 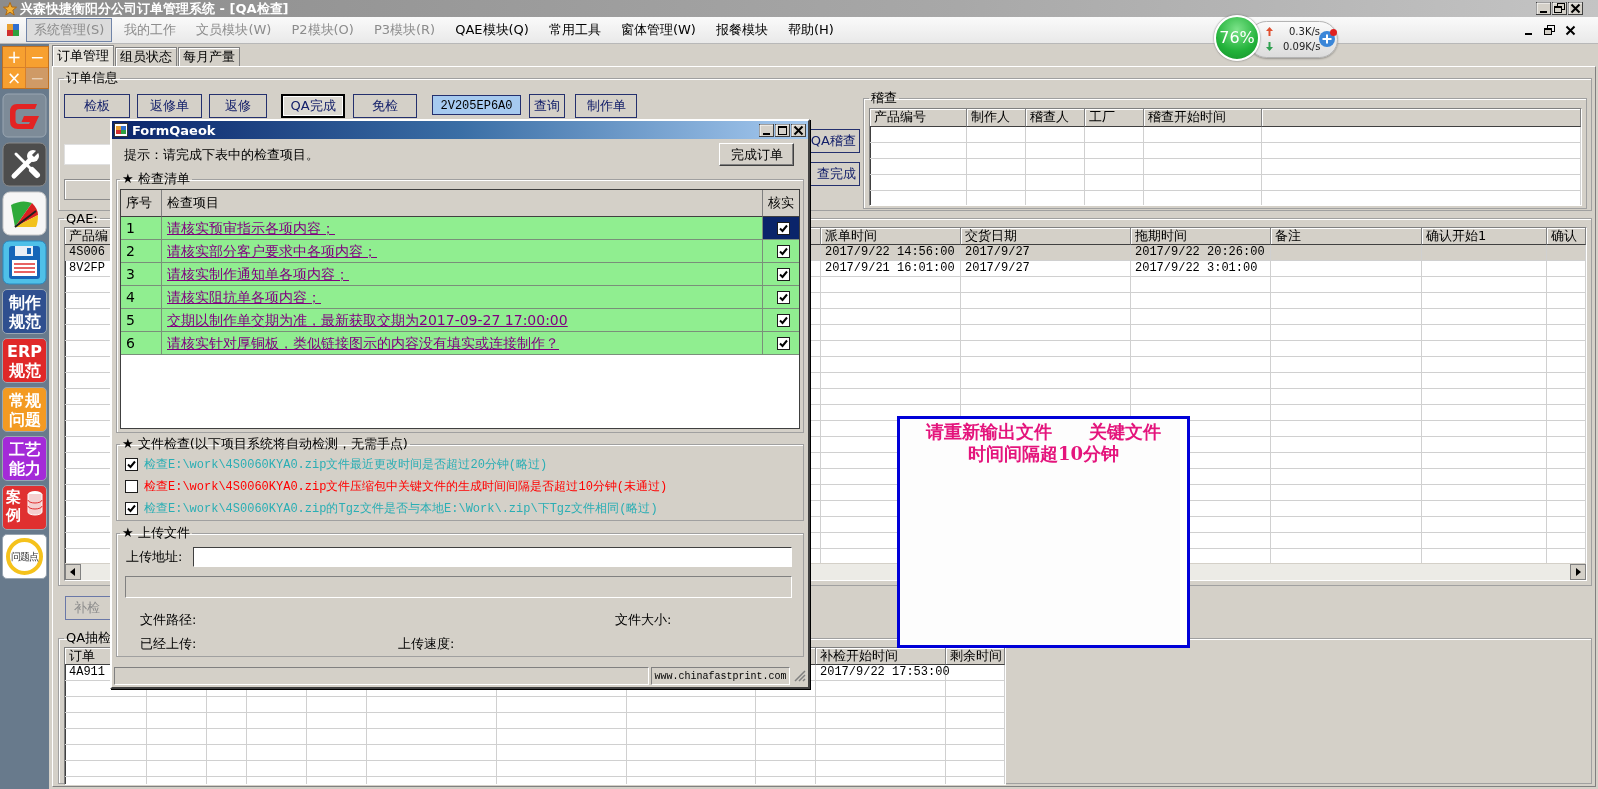 I want to click on dialog-title: FormQaeok, so click(x=174, y=130).